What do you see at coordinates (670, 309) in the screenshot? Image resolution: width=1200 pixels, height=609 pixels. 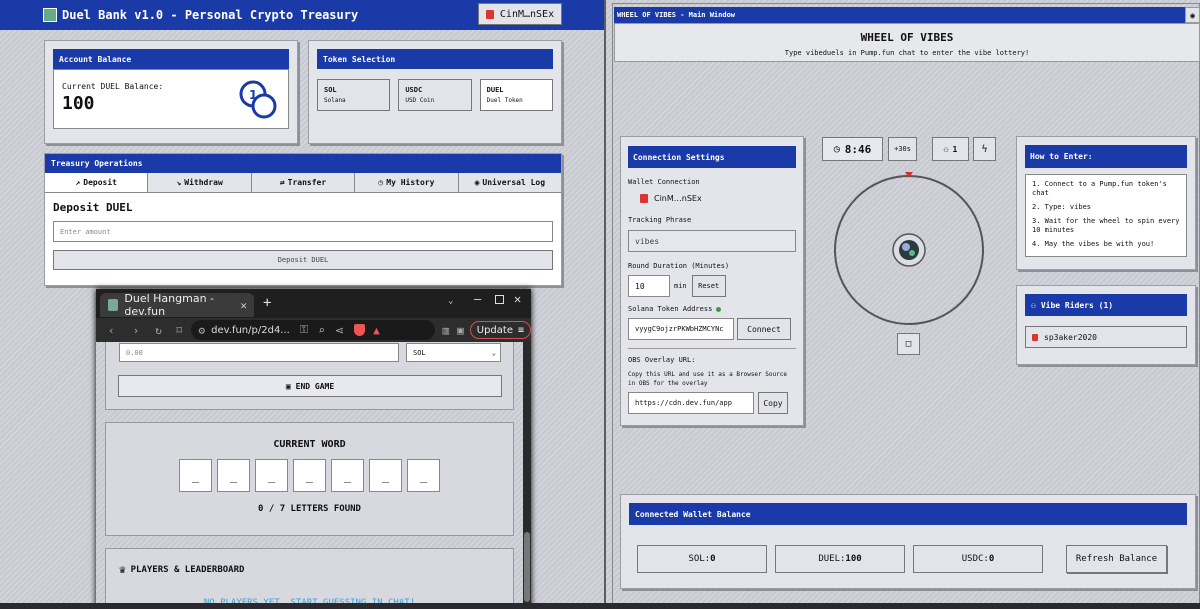 I see `token-address-label: Solana Token Address` at bounding box center [670, 309].